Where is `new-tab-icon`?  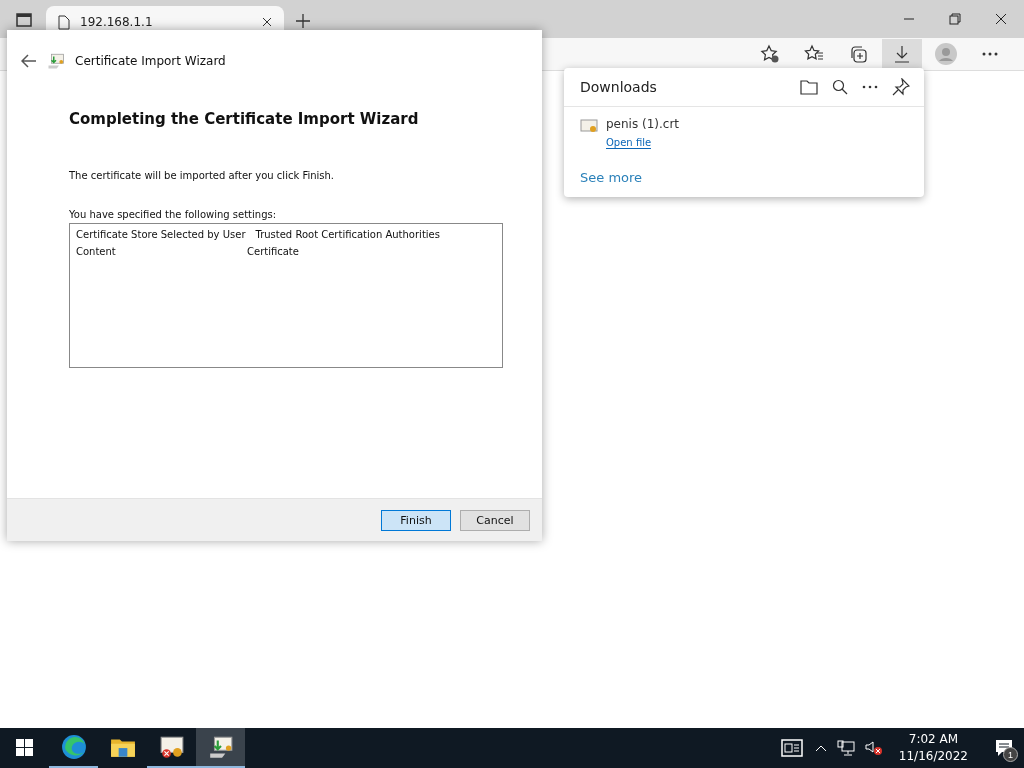
new-tab-icon is located at coordinates (303, 21).